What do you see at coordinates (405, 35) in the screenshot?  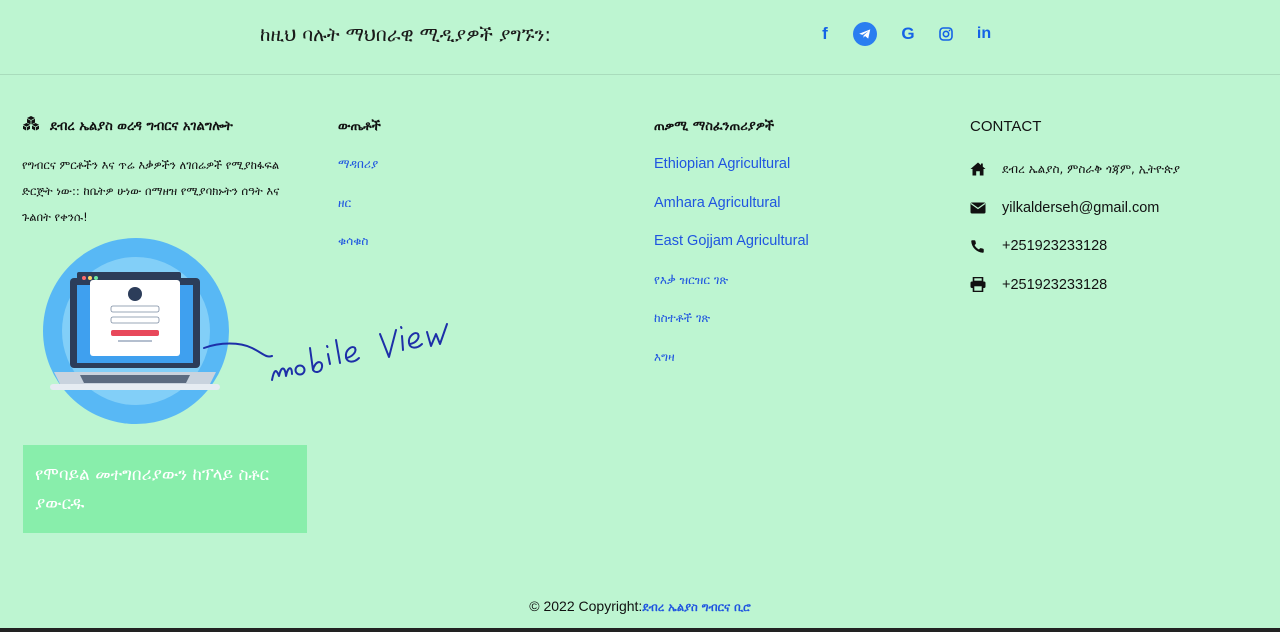 I see `social-title: ከዚህ ባሉት ማህበራዊ ሚዲያዎች ያግኙን:` at bounding box center [405, 35].